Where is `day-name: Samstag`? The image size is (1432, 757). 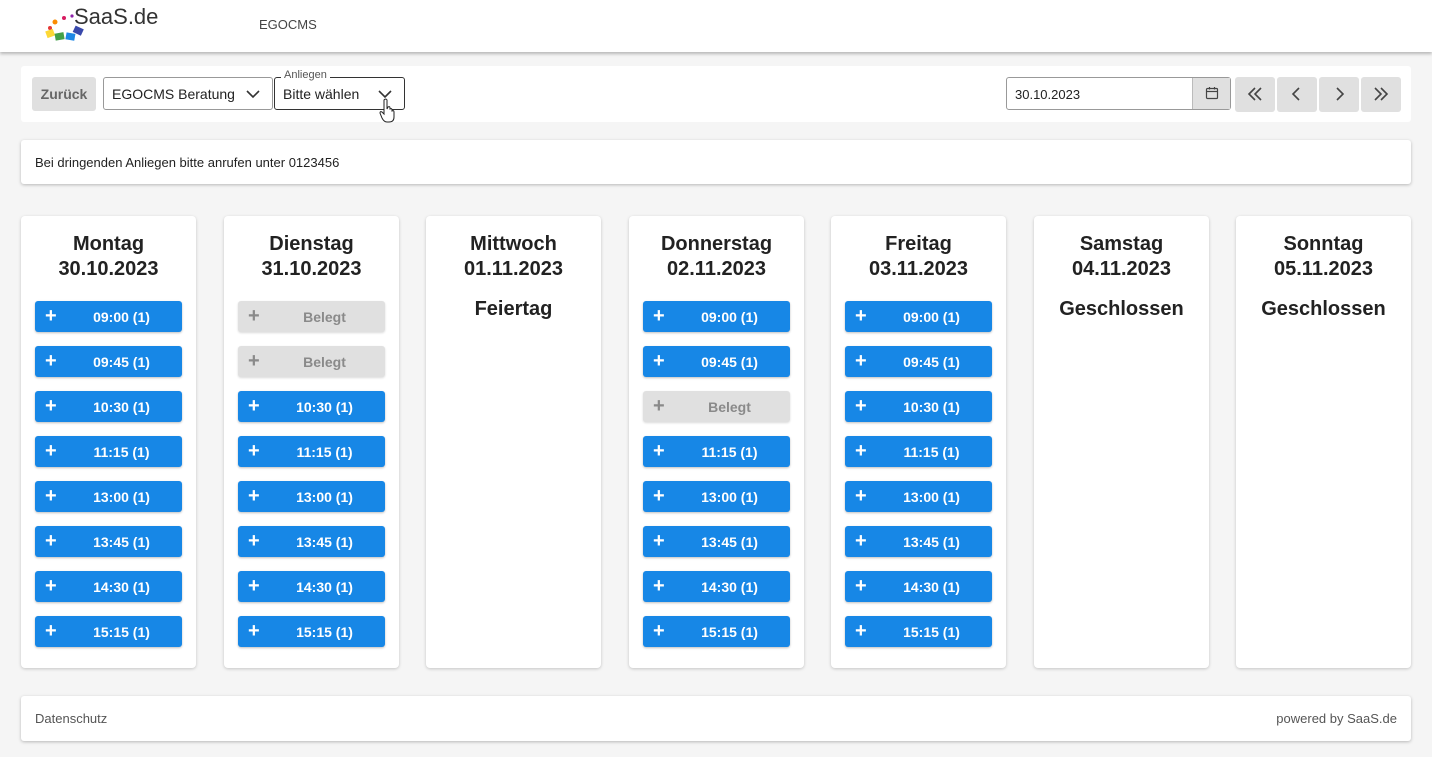 day-name: Samstag is located at coordinates (1121, 244).